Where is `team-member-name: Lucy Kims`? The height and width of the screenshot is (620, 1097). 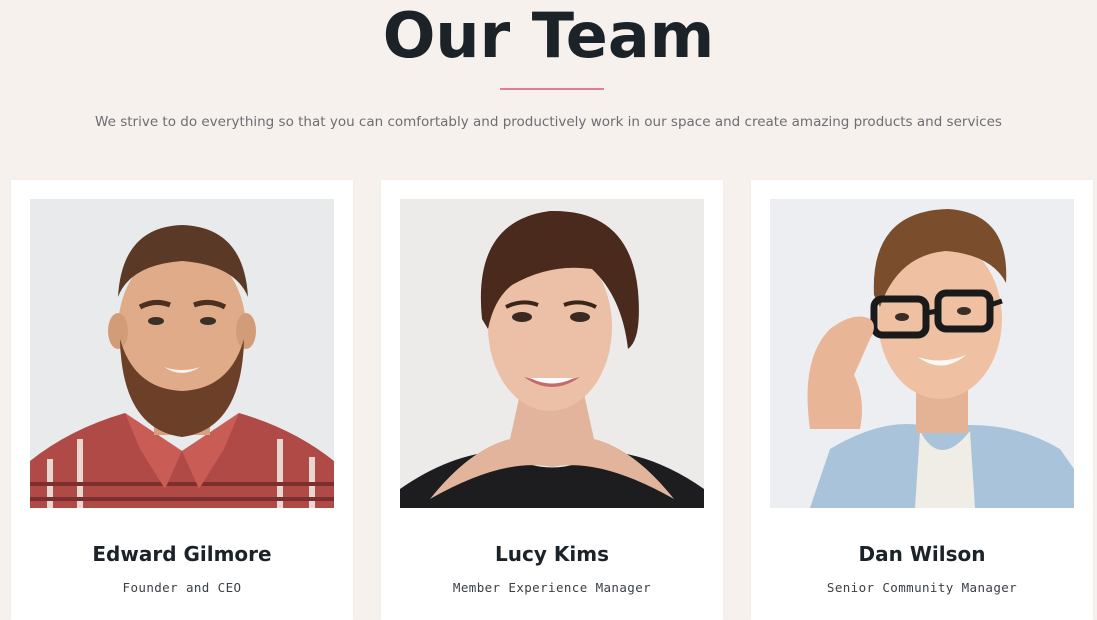 team-member-name: Lucy Kims is located at coordinates (552, 554).